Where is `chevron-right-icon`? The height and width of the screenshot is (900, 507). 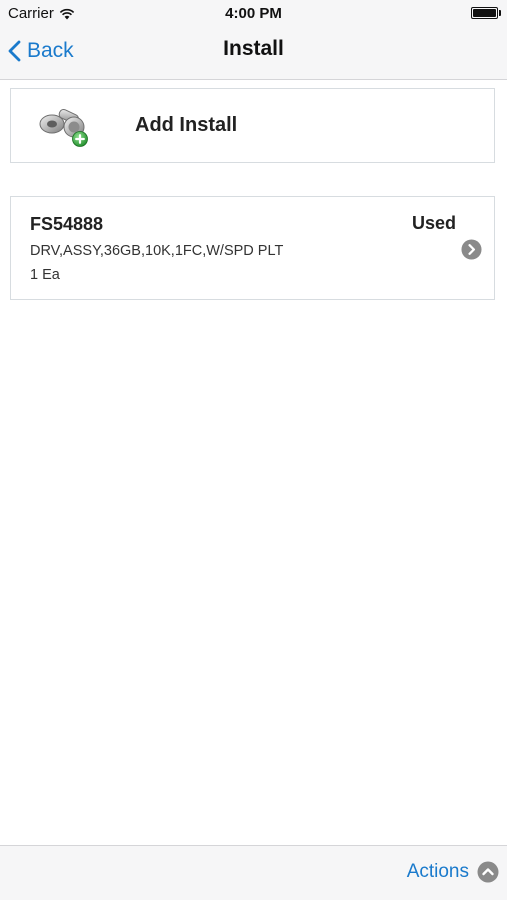
chevron-right-icon is located at coordinates (471, 249).